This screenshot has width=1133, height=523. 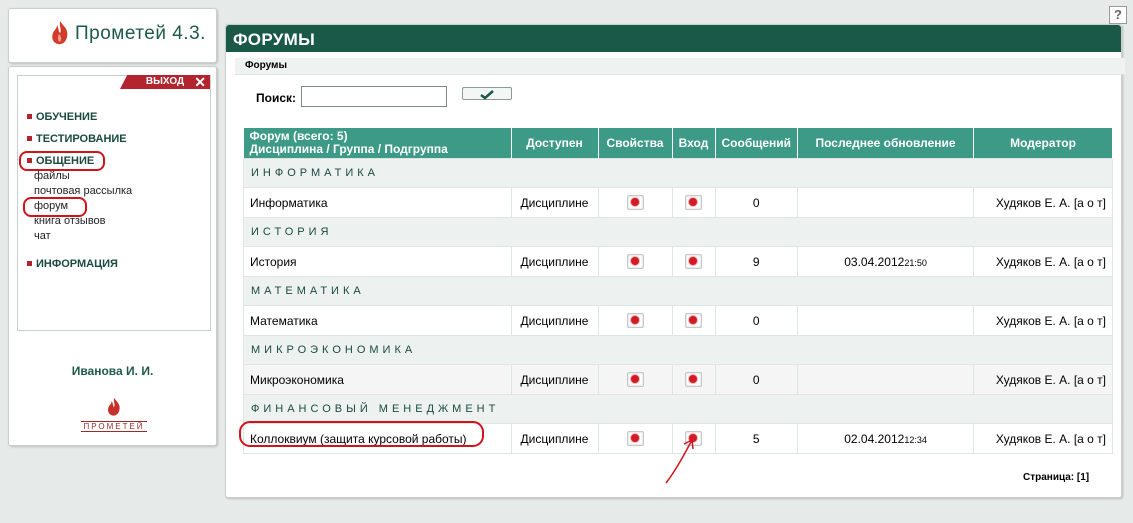 What do you see at coordinates (886, 143) in the screenshot?
I see `col-last-update: Последнее обновление` at bounding box center [886, 143].